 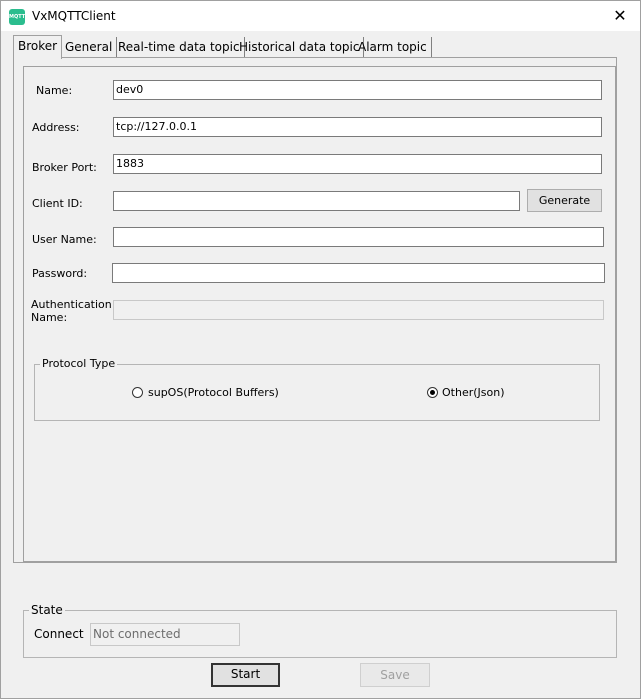 What do you see at coordinates (358, 237) in the screenshot?
I see `user-name-field` at bounding box center [358, 237].